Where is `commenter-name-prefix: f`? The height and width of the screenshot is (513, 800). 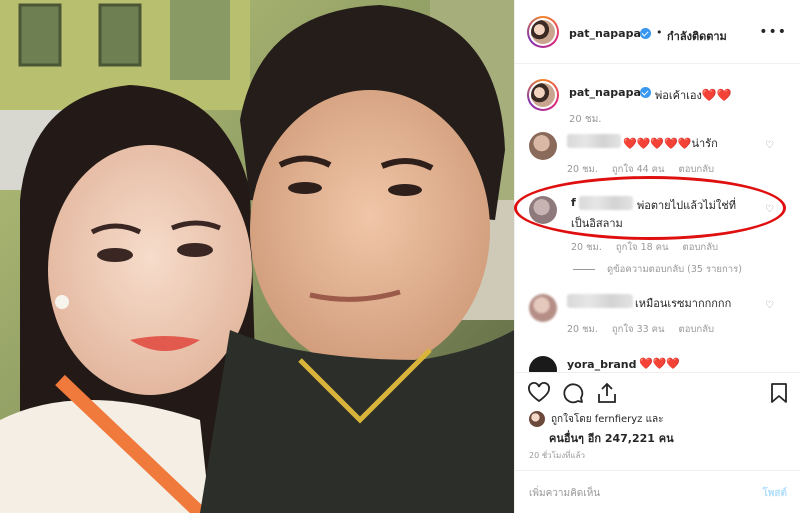 commenter-name-prefix: f is located at coordinates (573, 202).